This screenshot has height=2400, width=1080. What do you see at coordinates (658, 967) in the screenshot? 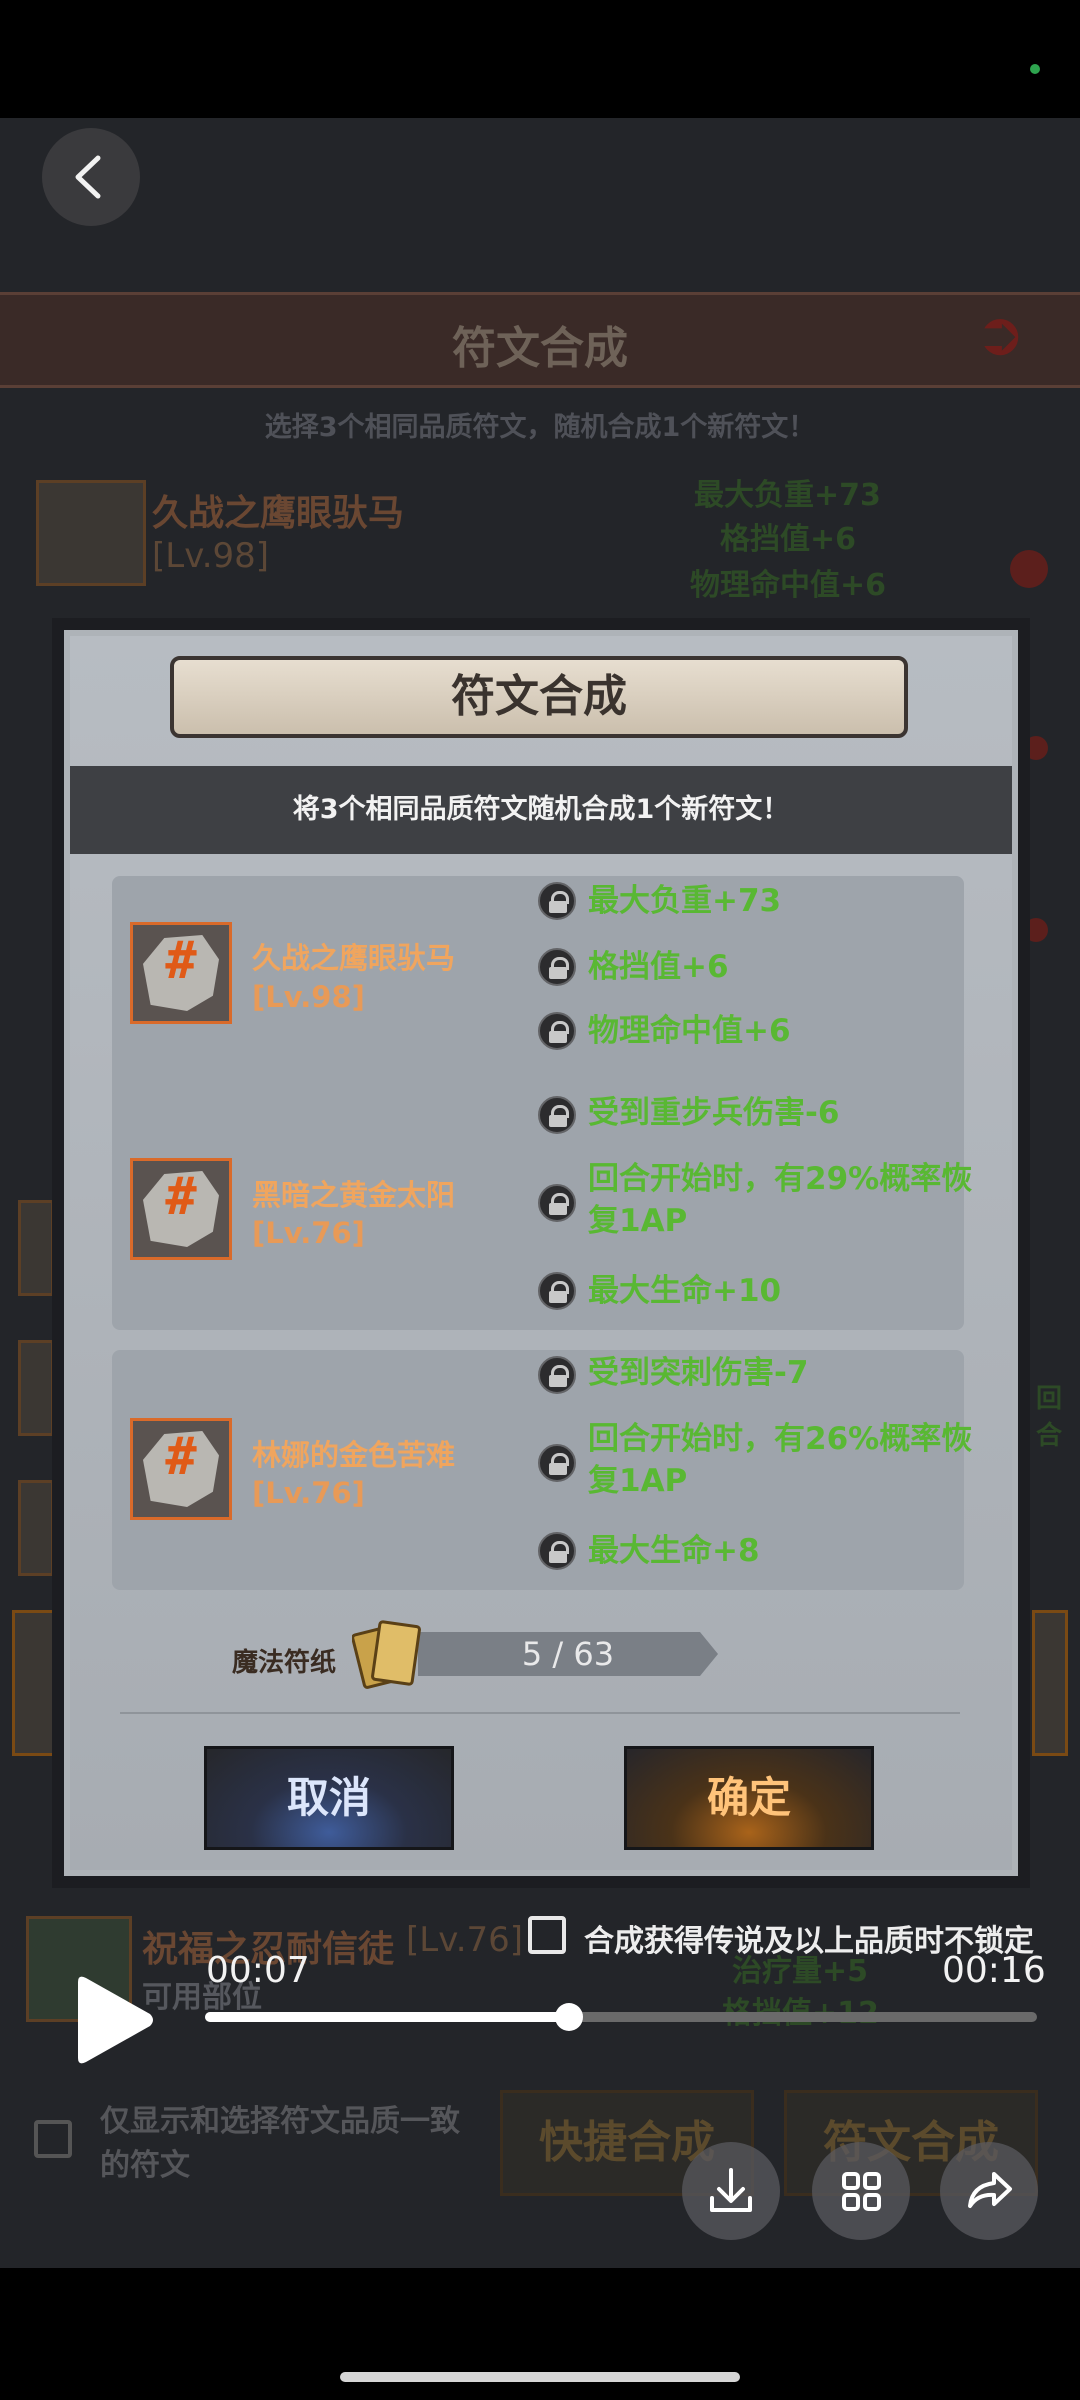
I see `rune-stat: 格挡值+6` at bounding box center [658, 967].